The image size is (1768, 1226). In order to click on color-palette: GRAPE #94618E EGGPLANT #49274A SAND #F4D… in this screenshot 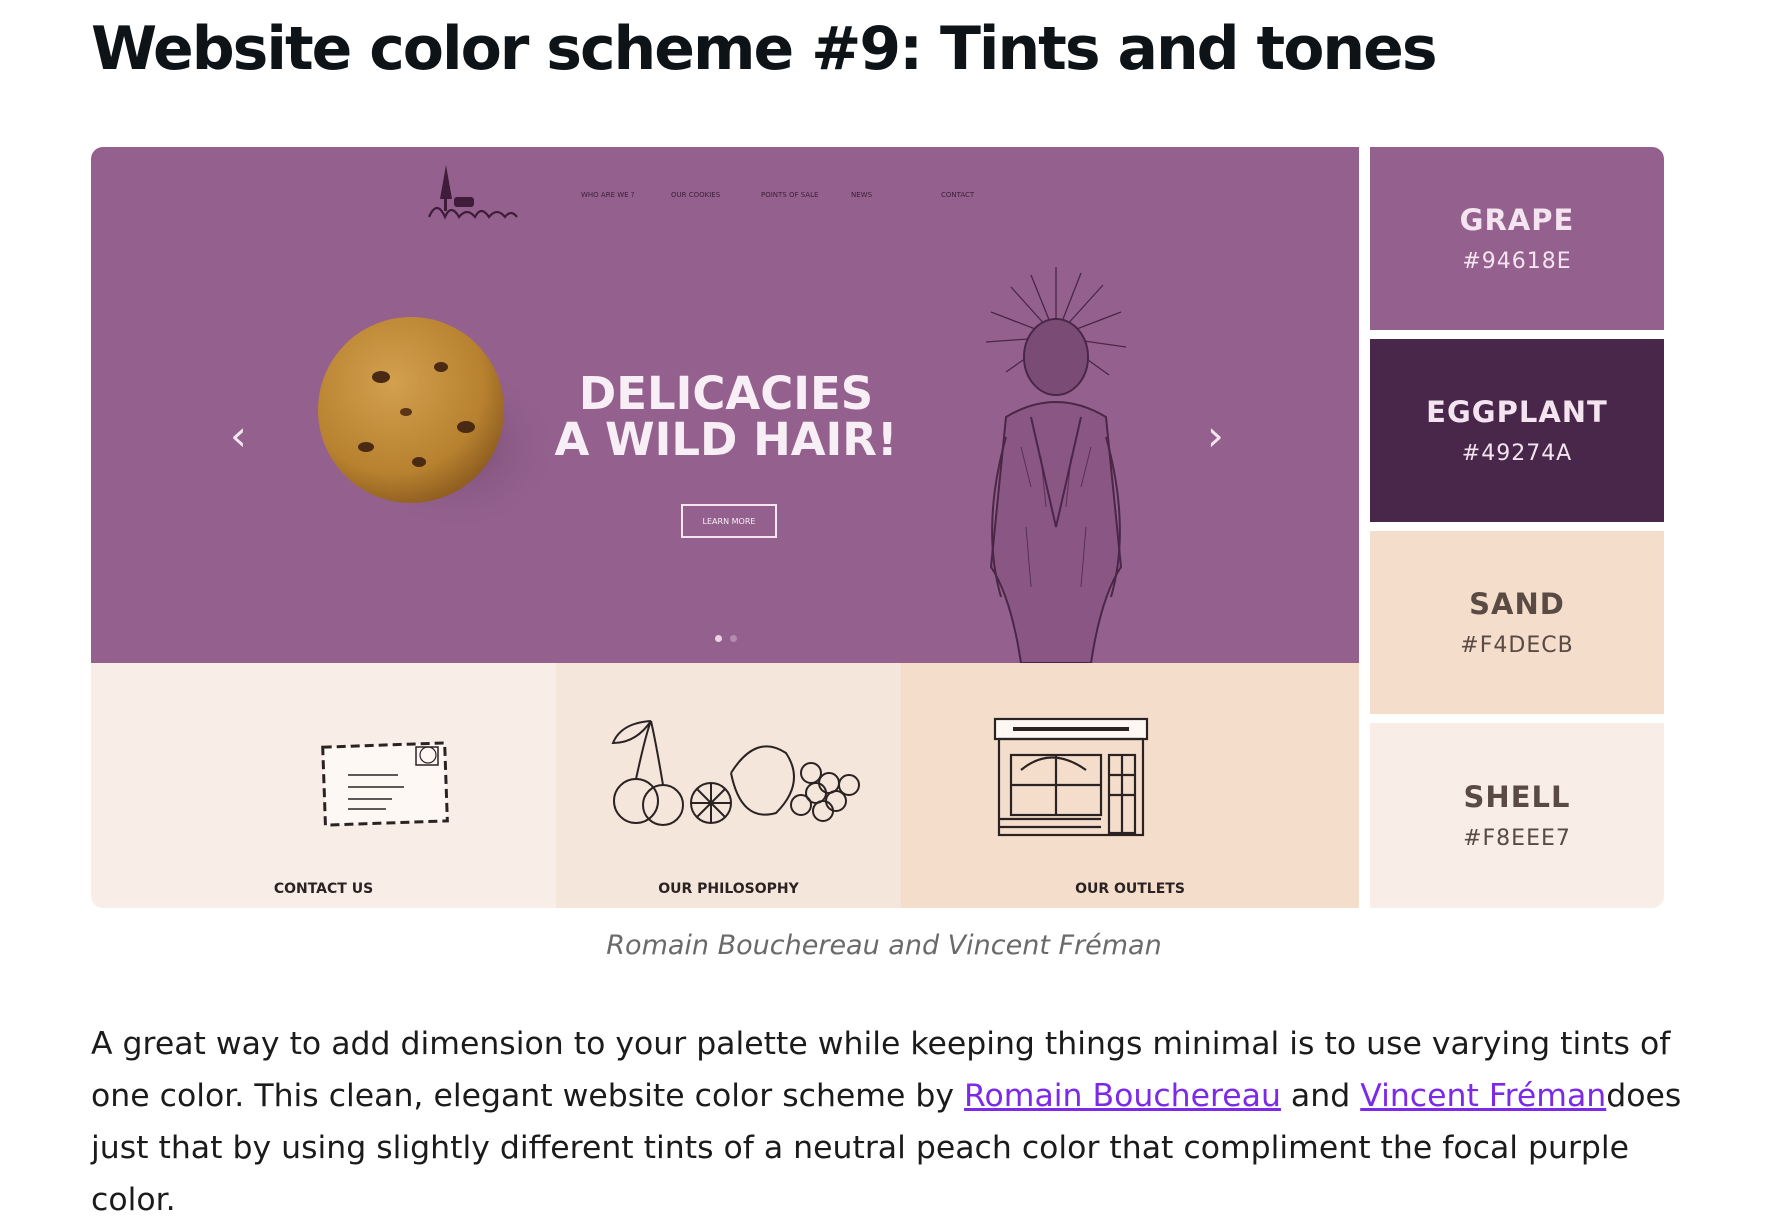, I will do `click(1517, 527)`.